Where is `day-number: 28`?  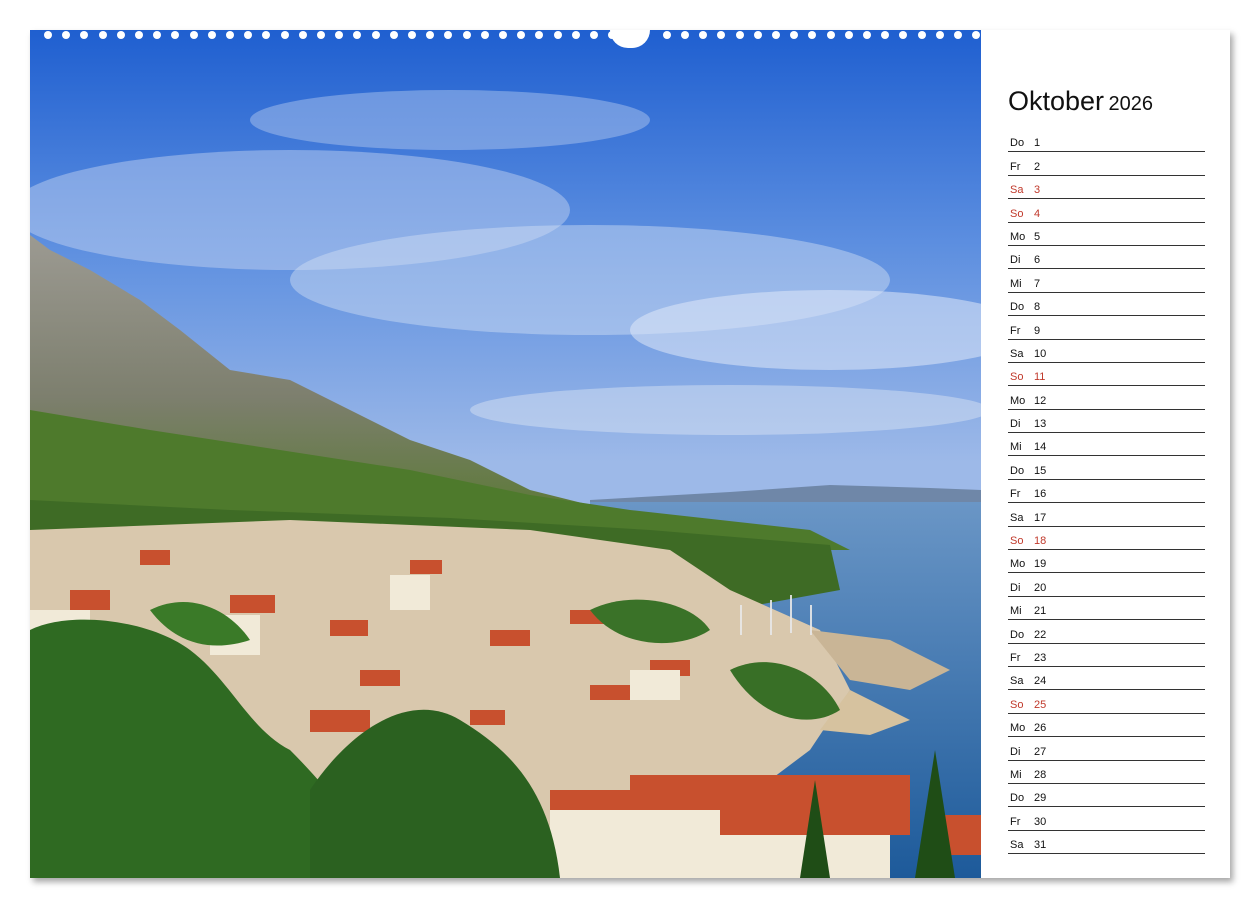
day-number: 28 is located at coordinates (1040, 774).